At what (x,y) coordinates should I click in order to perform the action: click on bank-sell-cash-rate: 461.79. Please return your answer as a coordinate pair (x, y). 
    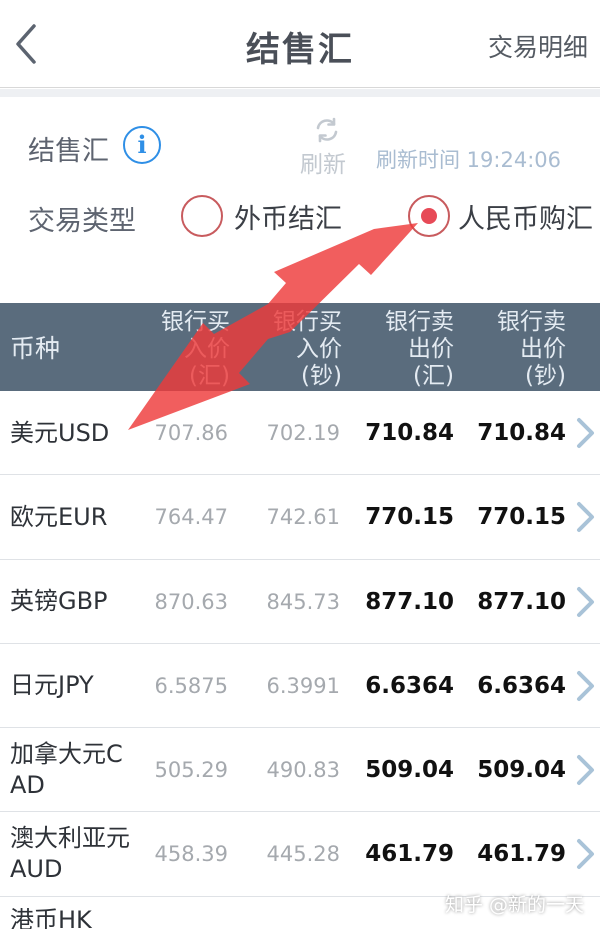
    Looking at the image, I should click on (521, 854).